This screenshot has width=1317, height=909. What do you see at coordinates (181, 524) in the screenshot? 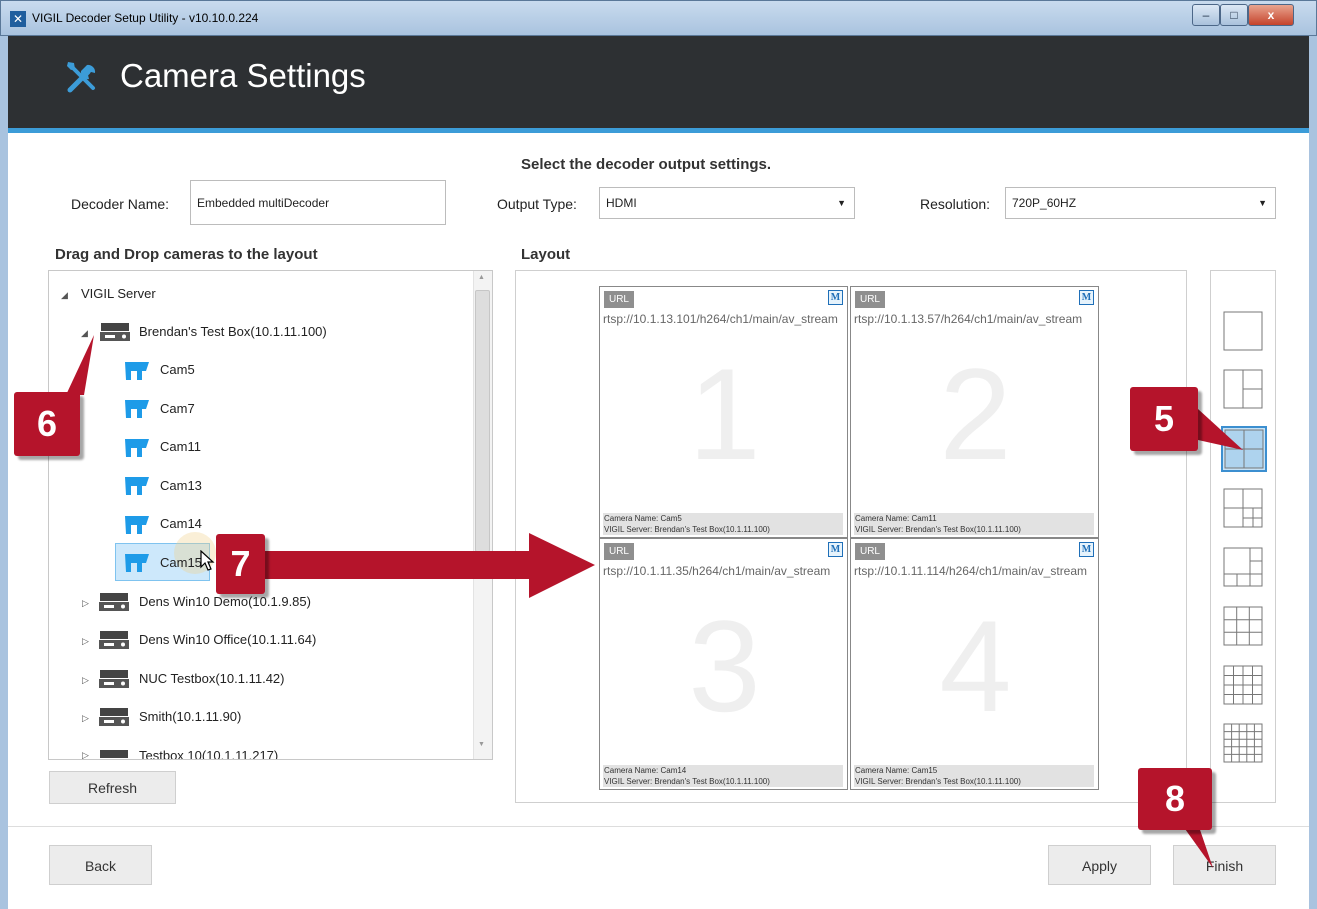
I see `tree-item-camera: Cam14` at bounding box center [181, 524].